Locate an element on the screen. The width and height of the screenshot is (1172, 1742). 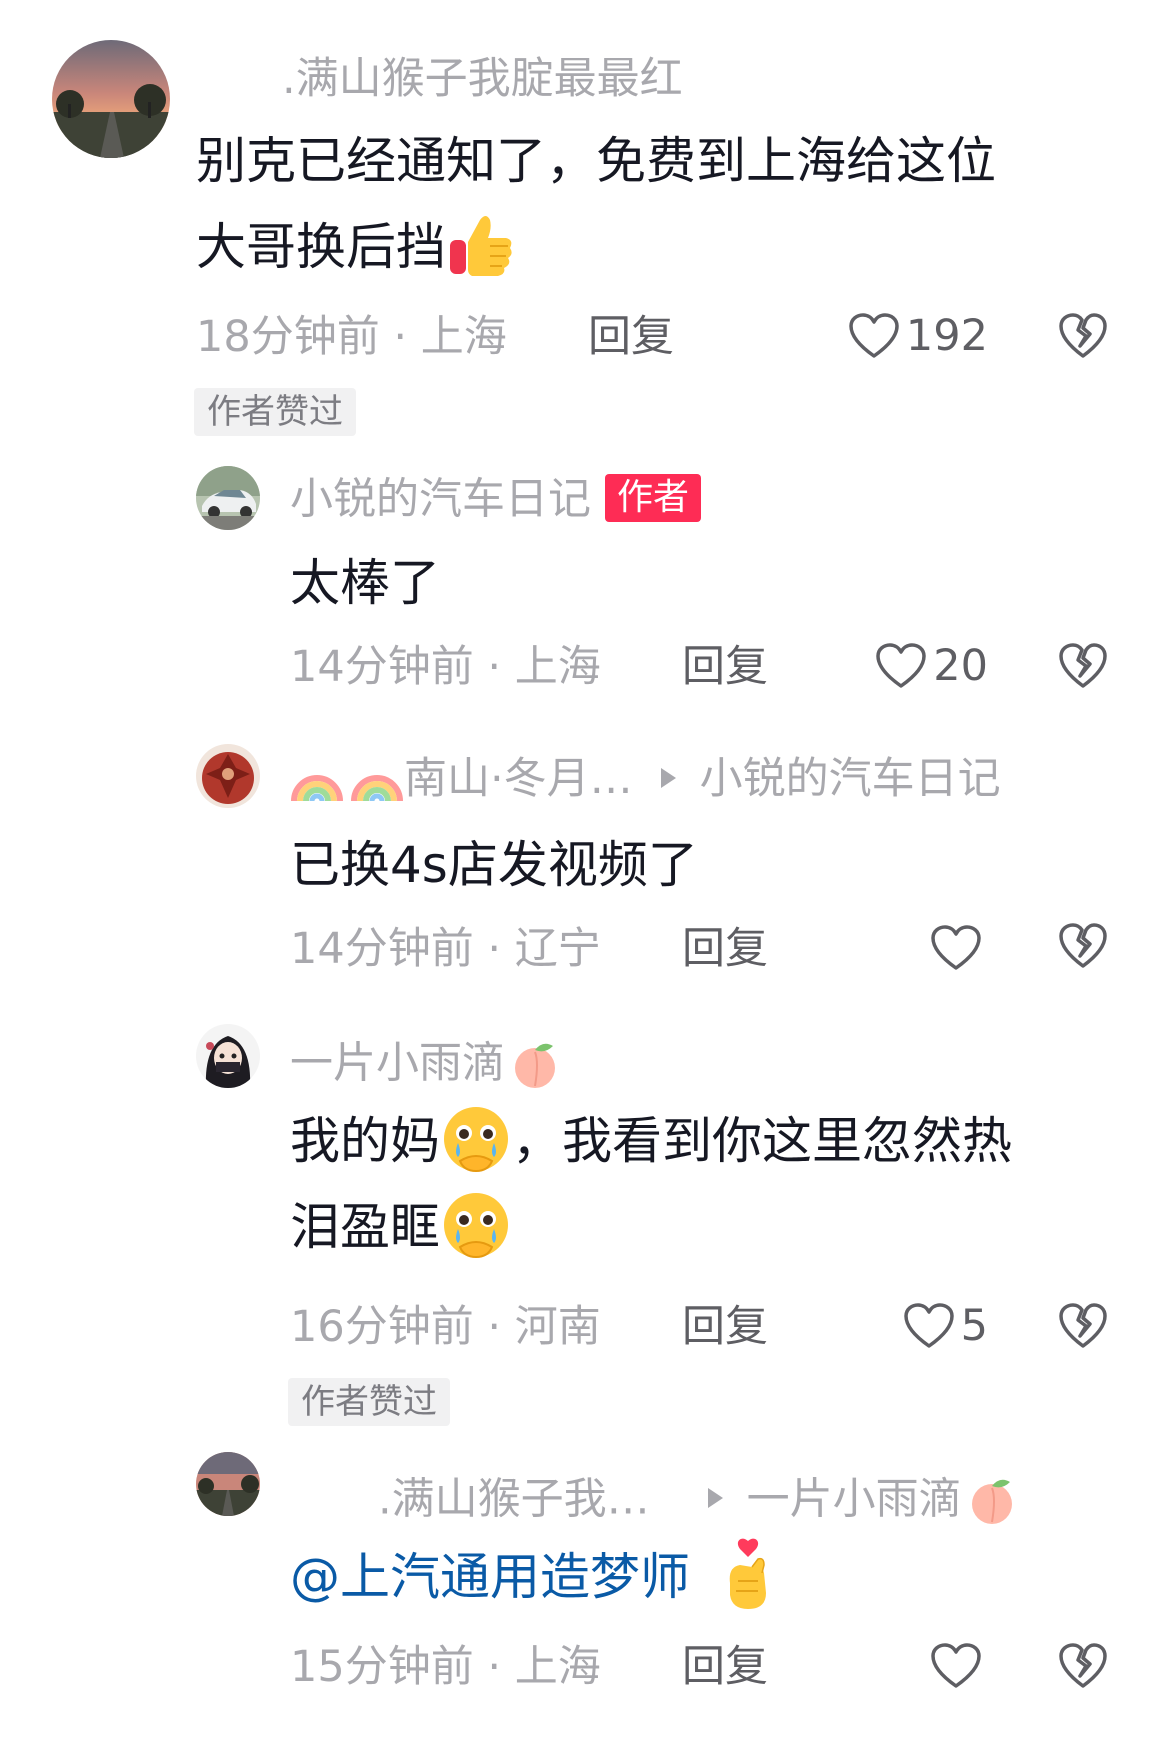
comment-text-line: 泪盈眶 is located at coordinates (710, 1227).